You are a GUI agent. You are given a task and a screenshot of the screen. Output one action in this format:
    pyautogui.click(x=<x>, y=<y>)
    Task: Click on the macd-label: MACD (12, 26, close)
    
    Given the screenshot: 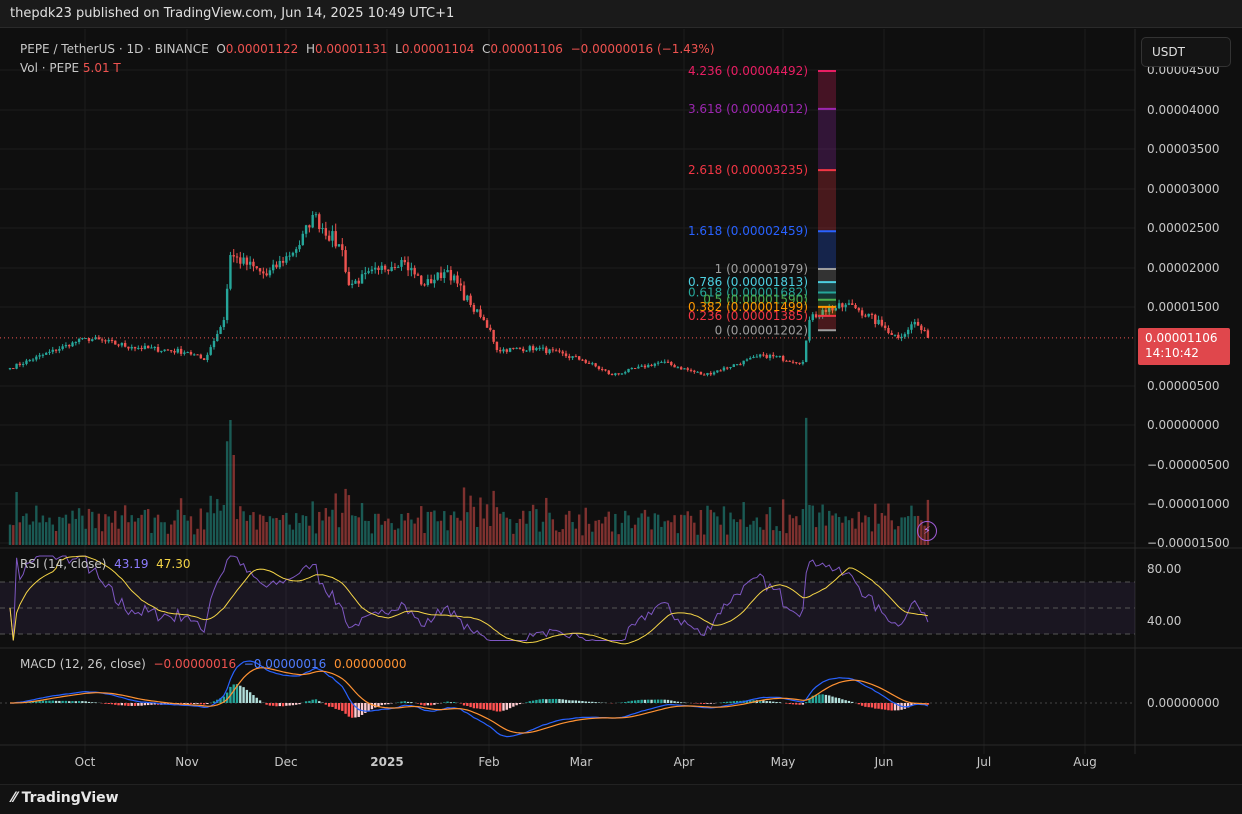 What is the action you would take?
    pyautogui.click(x=83, y=664)
    